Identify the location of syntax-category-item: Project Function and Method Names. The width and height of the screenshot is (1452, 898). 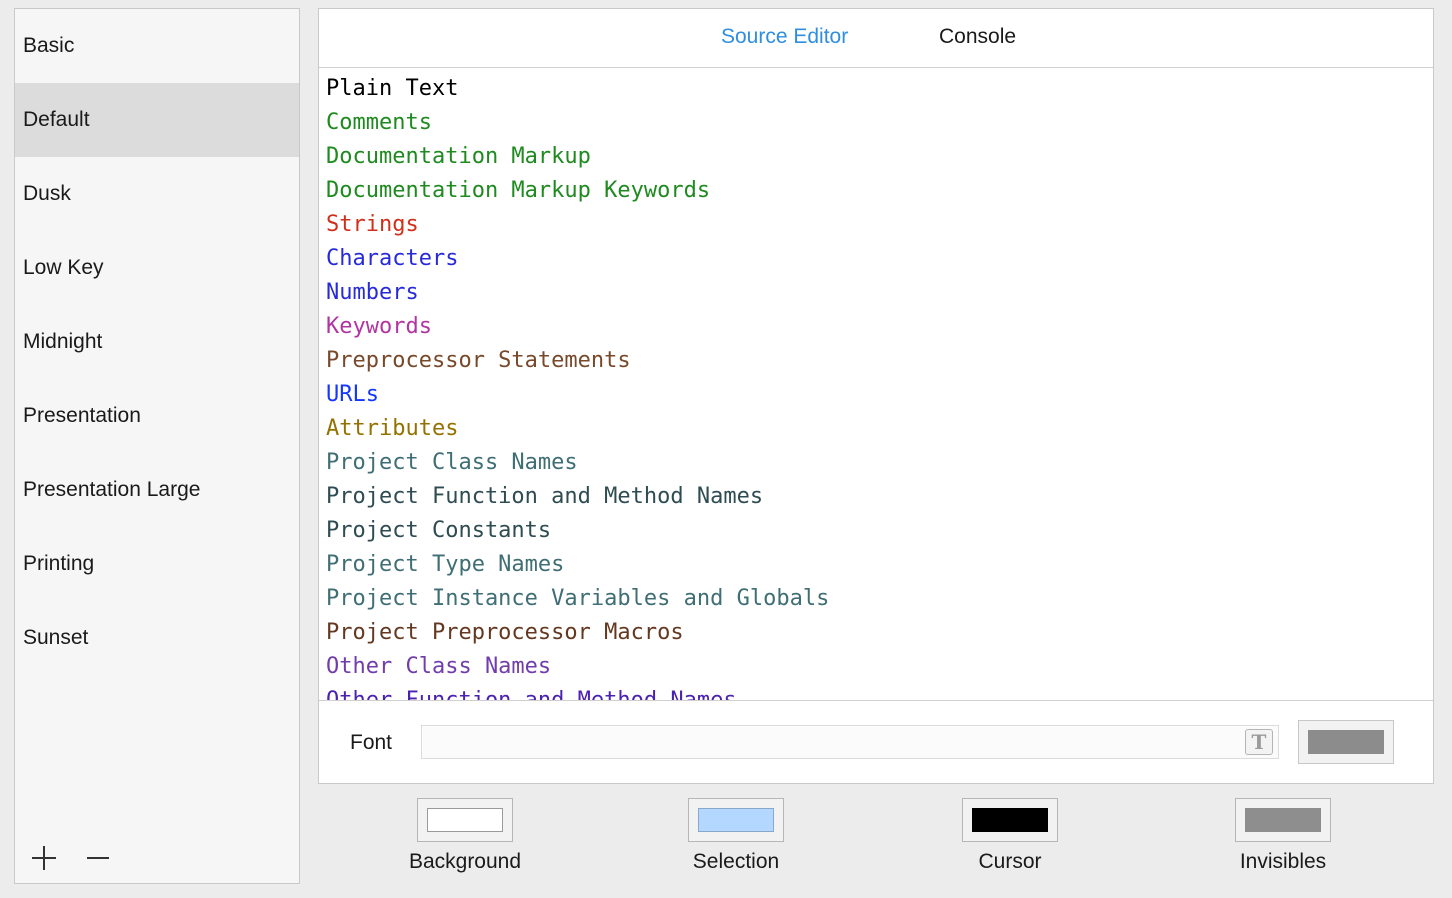
(879, 497).